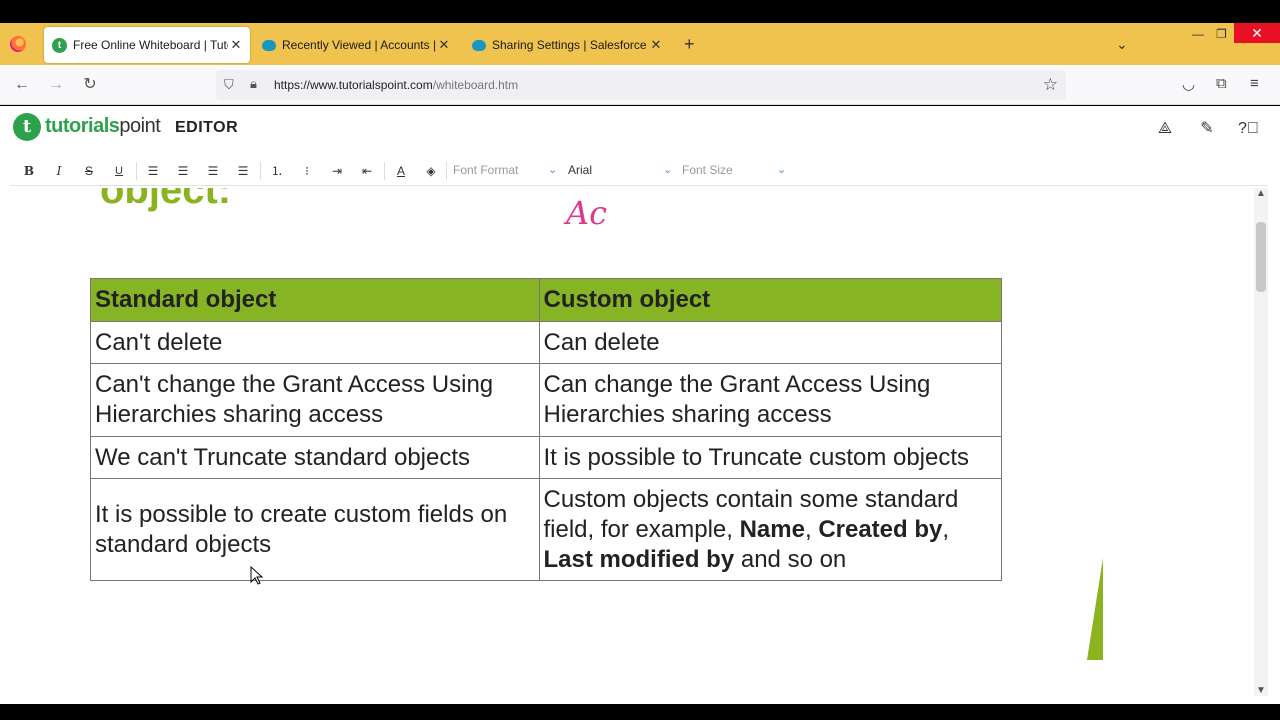 The height and width of the screenshot is (720, 1280). I want to click on restore-icon: ❐, so click(1221, 35).